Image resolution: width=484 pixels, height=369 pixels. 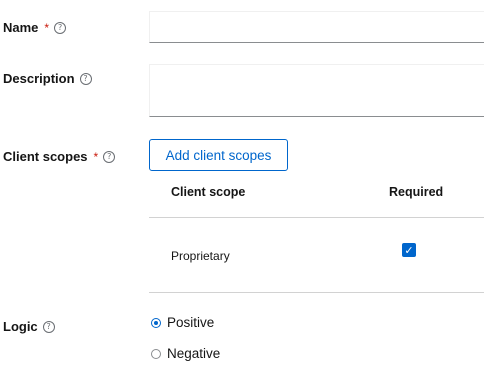 I want to click on checkmark-icon: ✓, so click(x=409, y=250).